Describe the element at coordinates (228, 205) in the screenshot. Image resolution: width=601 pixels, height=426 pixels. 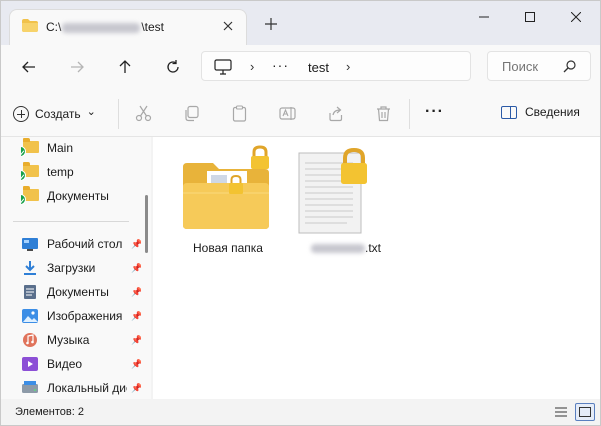
I see `file-item-folder: Новая папка` at that location.